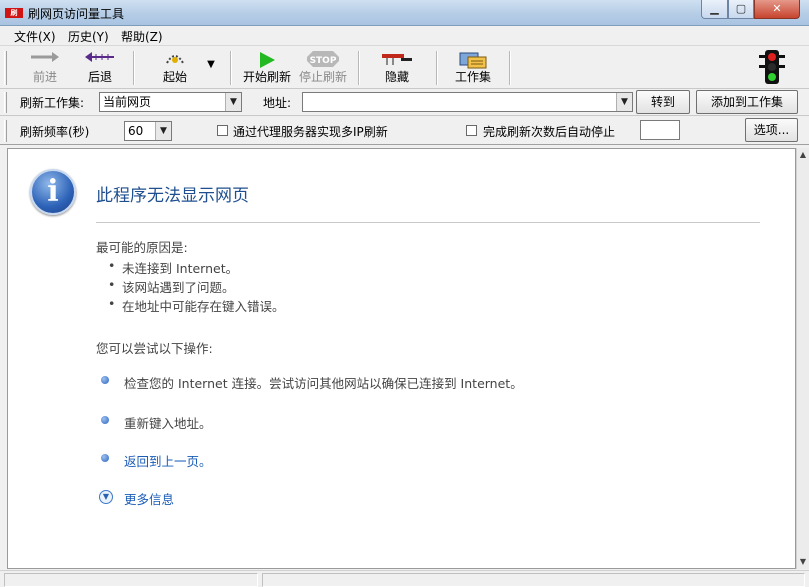 The height and width of the screenshot is (587, 809). What do you see at coordinates (174, 77) in the screenshot?
I see `start-label: 起始` at bounding box center [174, 77].